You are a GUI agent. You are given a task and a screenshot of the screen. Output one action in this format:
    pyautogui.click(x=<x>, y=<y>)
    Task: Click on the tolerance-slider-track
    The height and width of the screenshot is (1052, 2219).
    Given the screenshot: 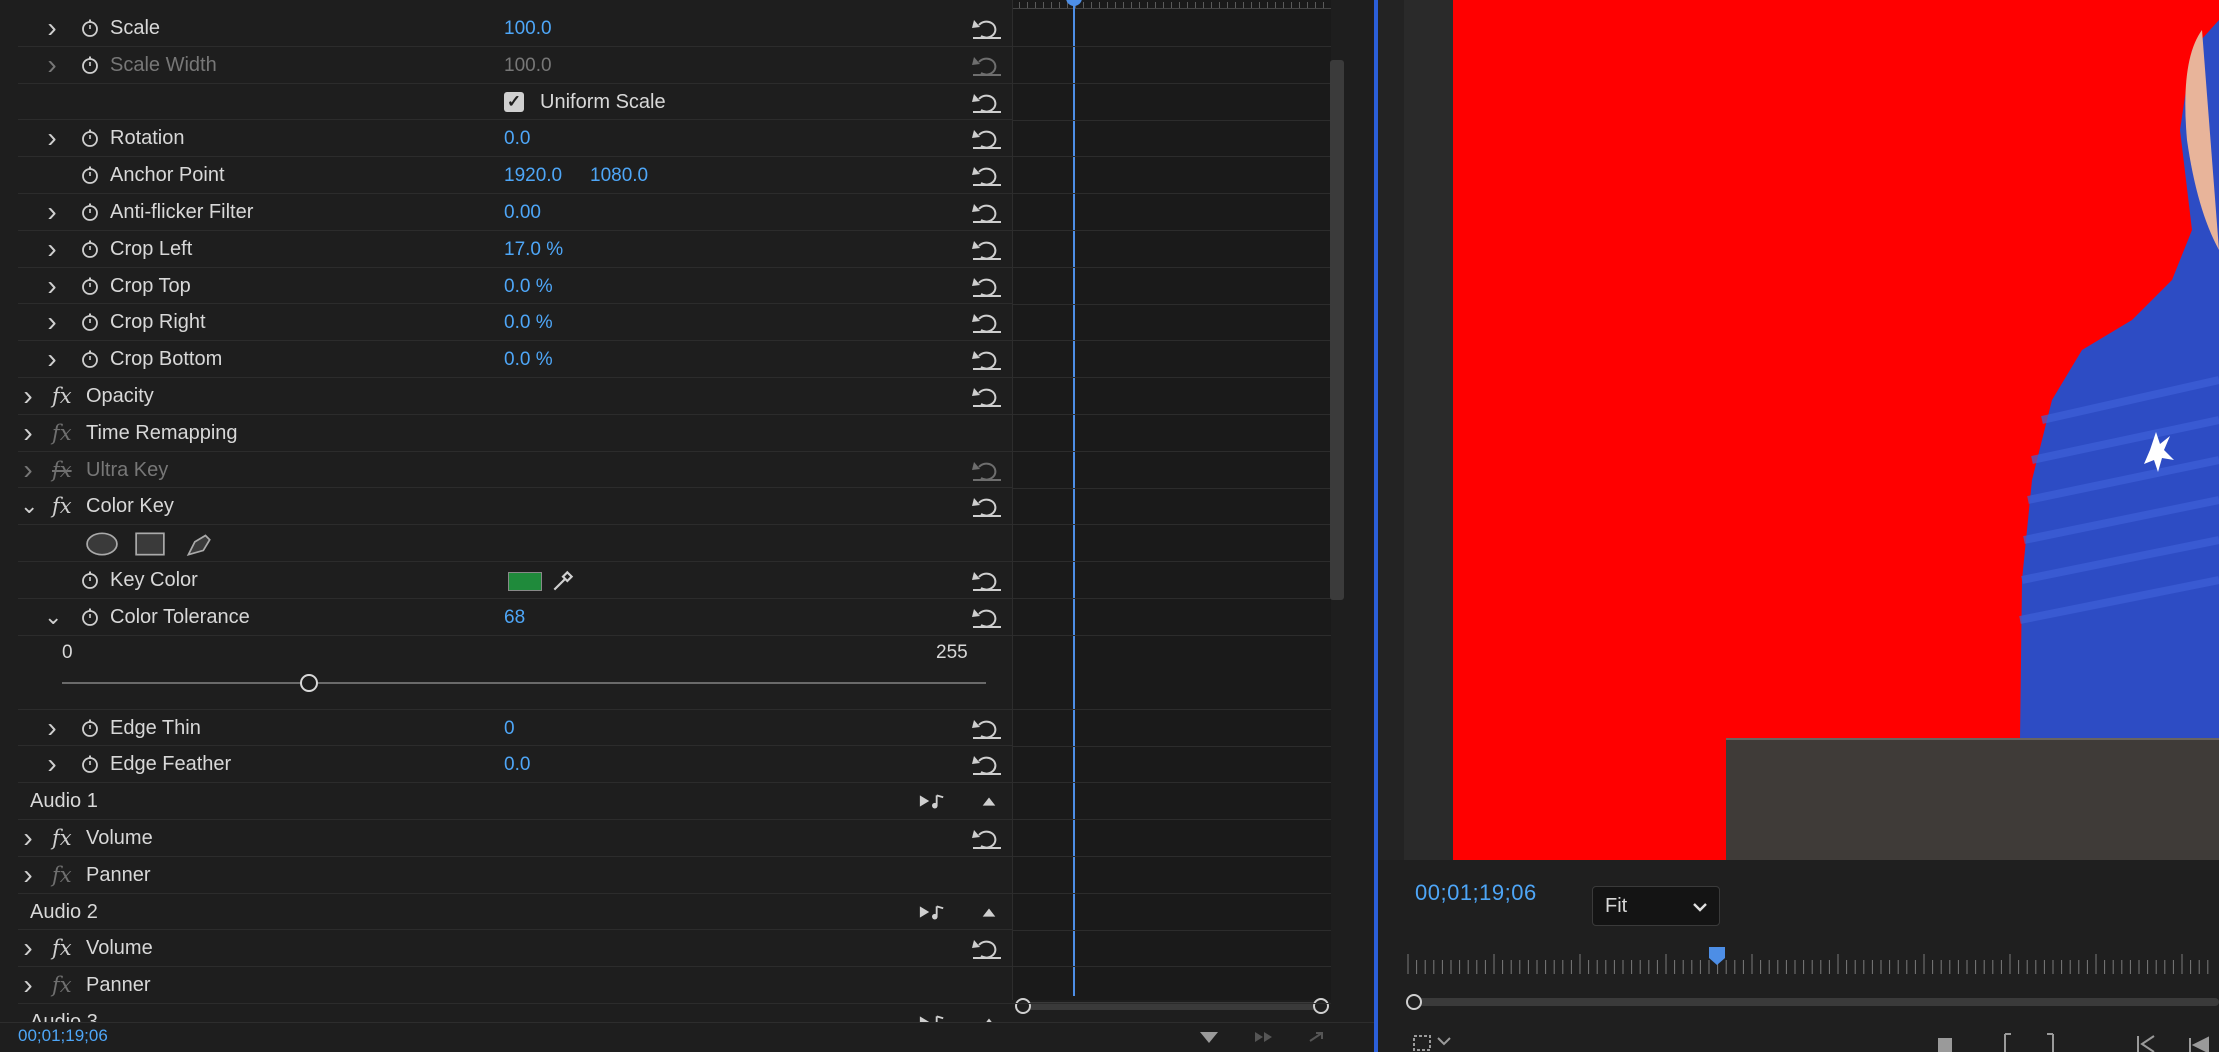 What is the action you would take?
    pyautogui.click(x=524, y=682)
    